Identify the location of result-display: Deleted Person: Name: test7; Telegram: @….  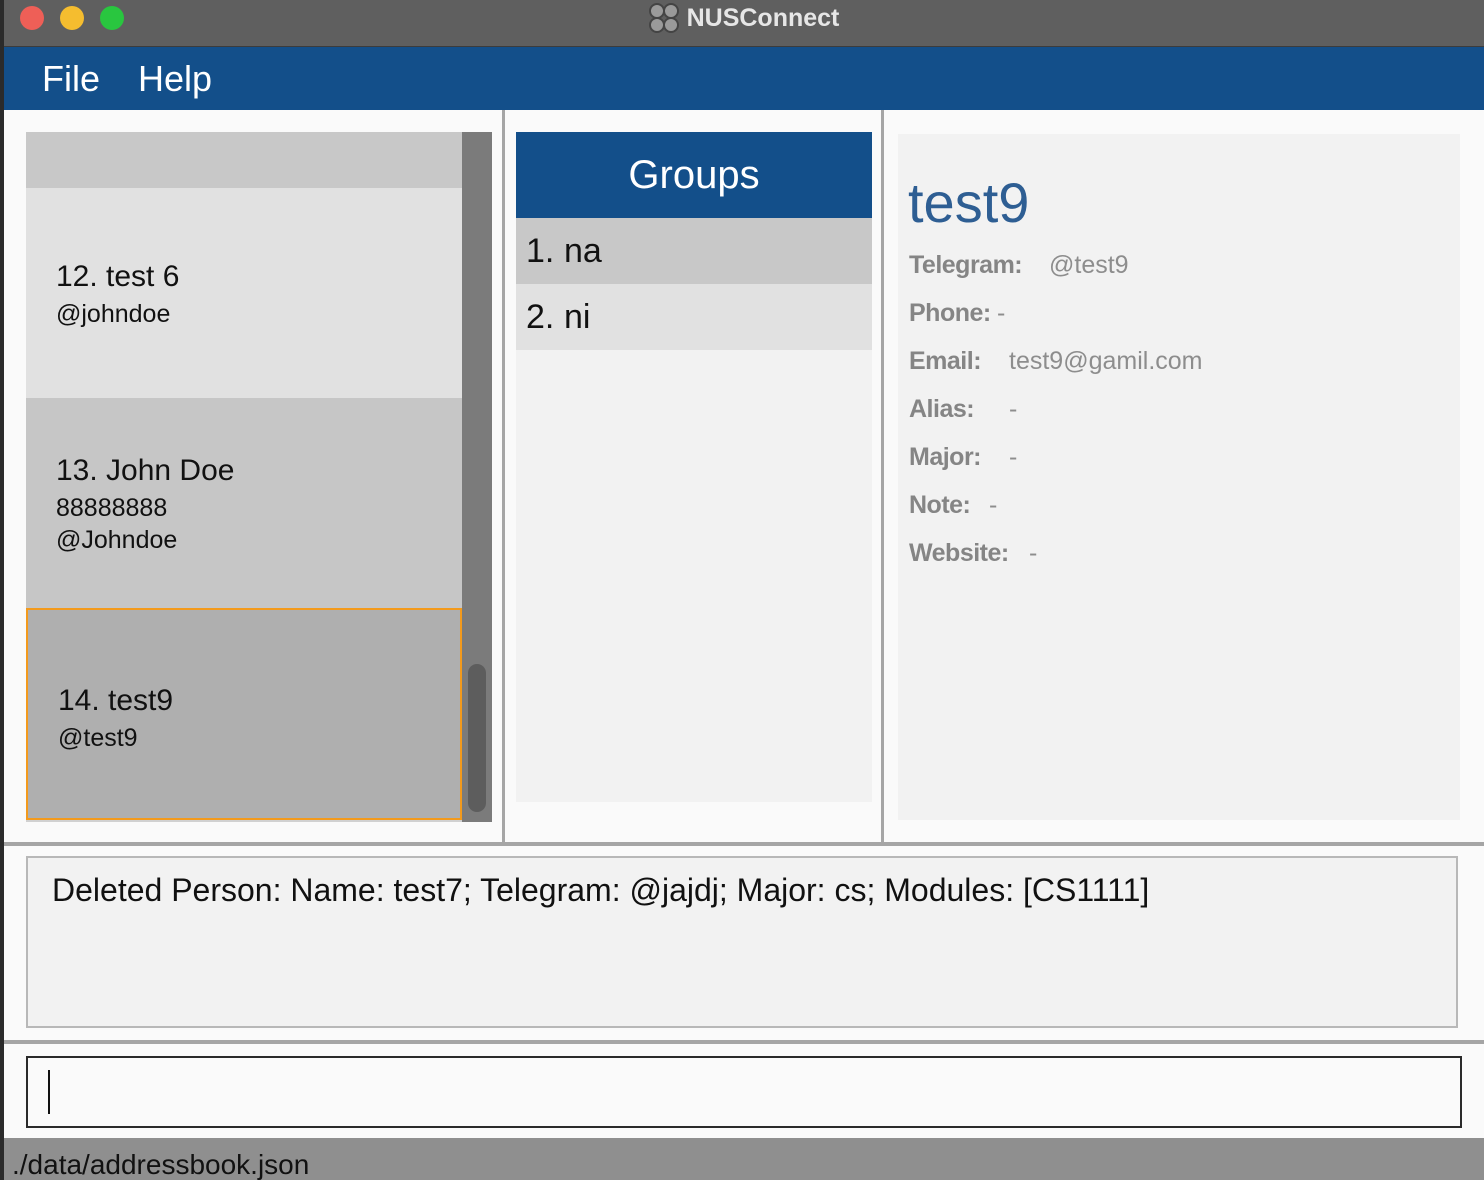
(742, 942).